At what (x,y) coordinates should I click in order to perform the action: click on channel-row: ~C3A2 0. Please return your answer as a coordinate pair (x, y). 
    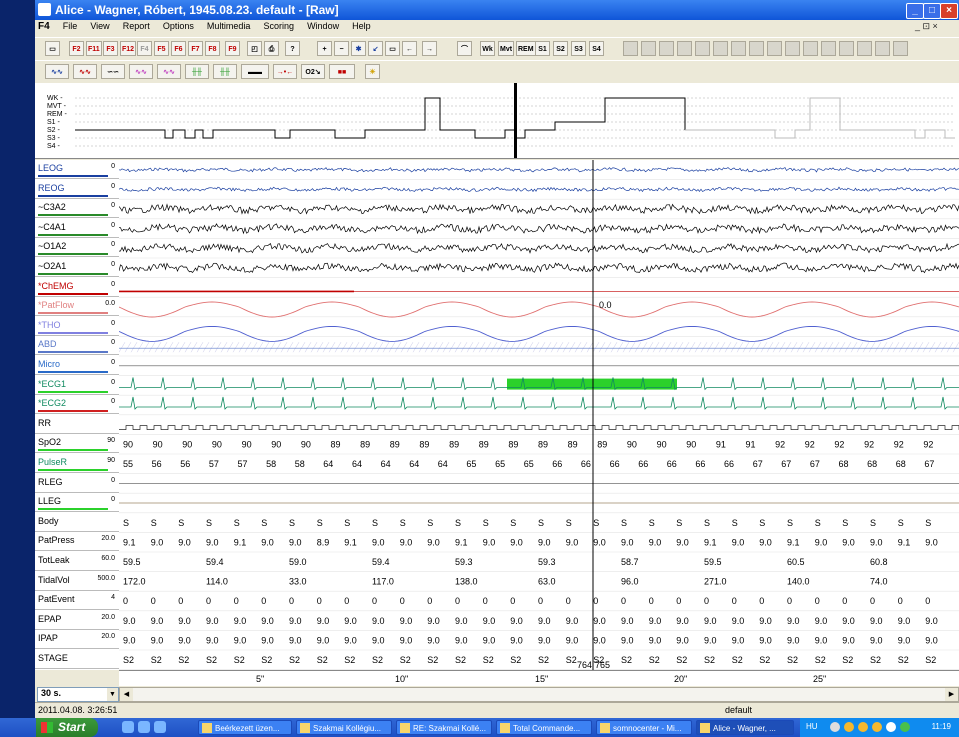
    Looking at the image, I should click on (77, 209).